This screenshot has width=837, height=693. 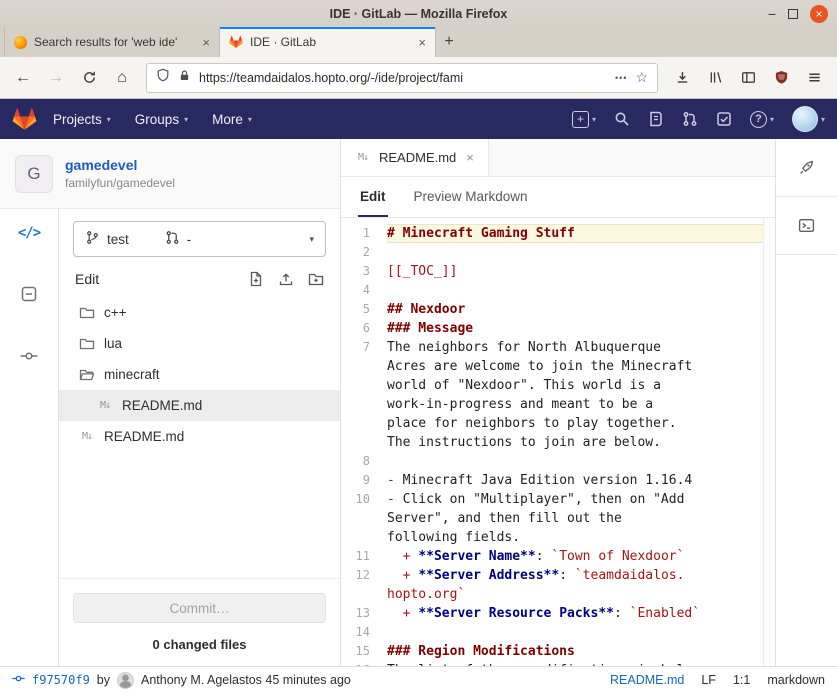 What do you see at coordinates (806, 226) in the screenshot?
I see `terminal-rail-button` at bounding box center [806, 226].